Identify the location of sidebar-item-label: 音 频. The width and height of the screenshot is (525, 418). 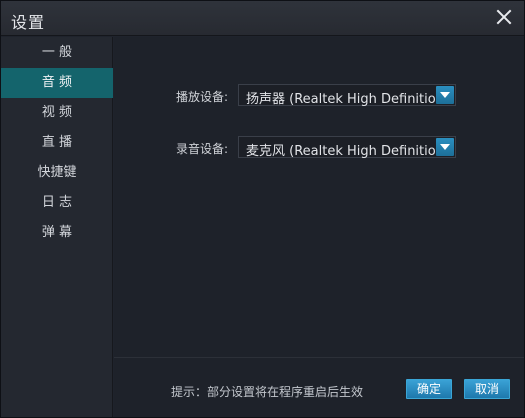
(57, 82).